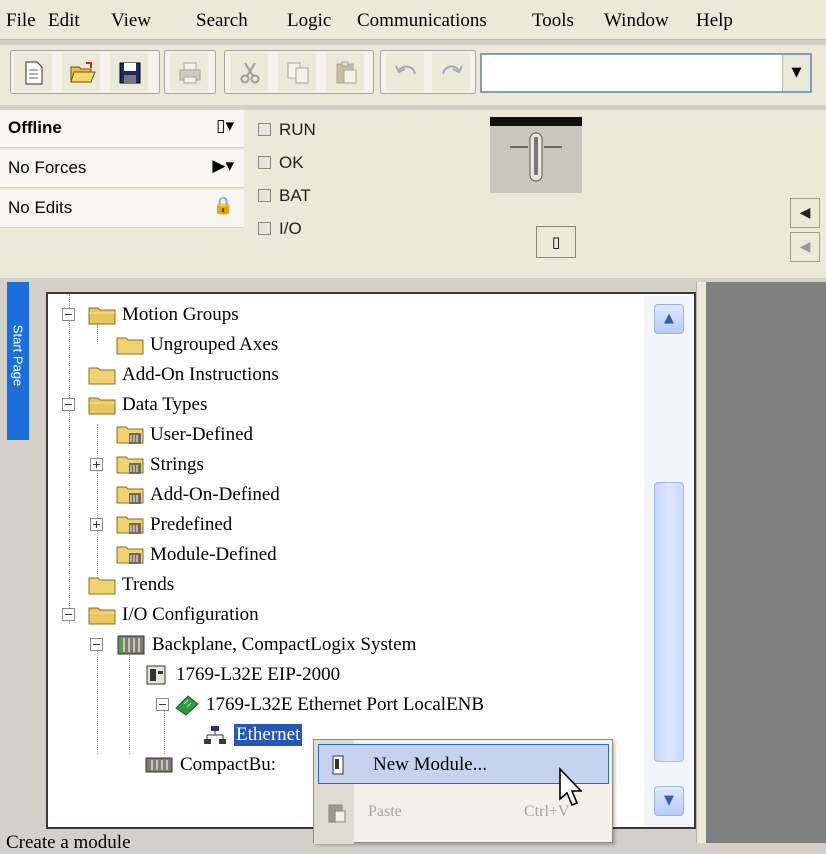 The width and height of the screenshot is (826, 854). I want to click on scroll-up-icon: ▲, so click(669, 319).